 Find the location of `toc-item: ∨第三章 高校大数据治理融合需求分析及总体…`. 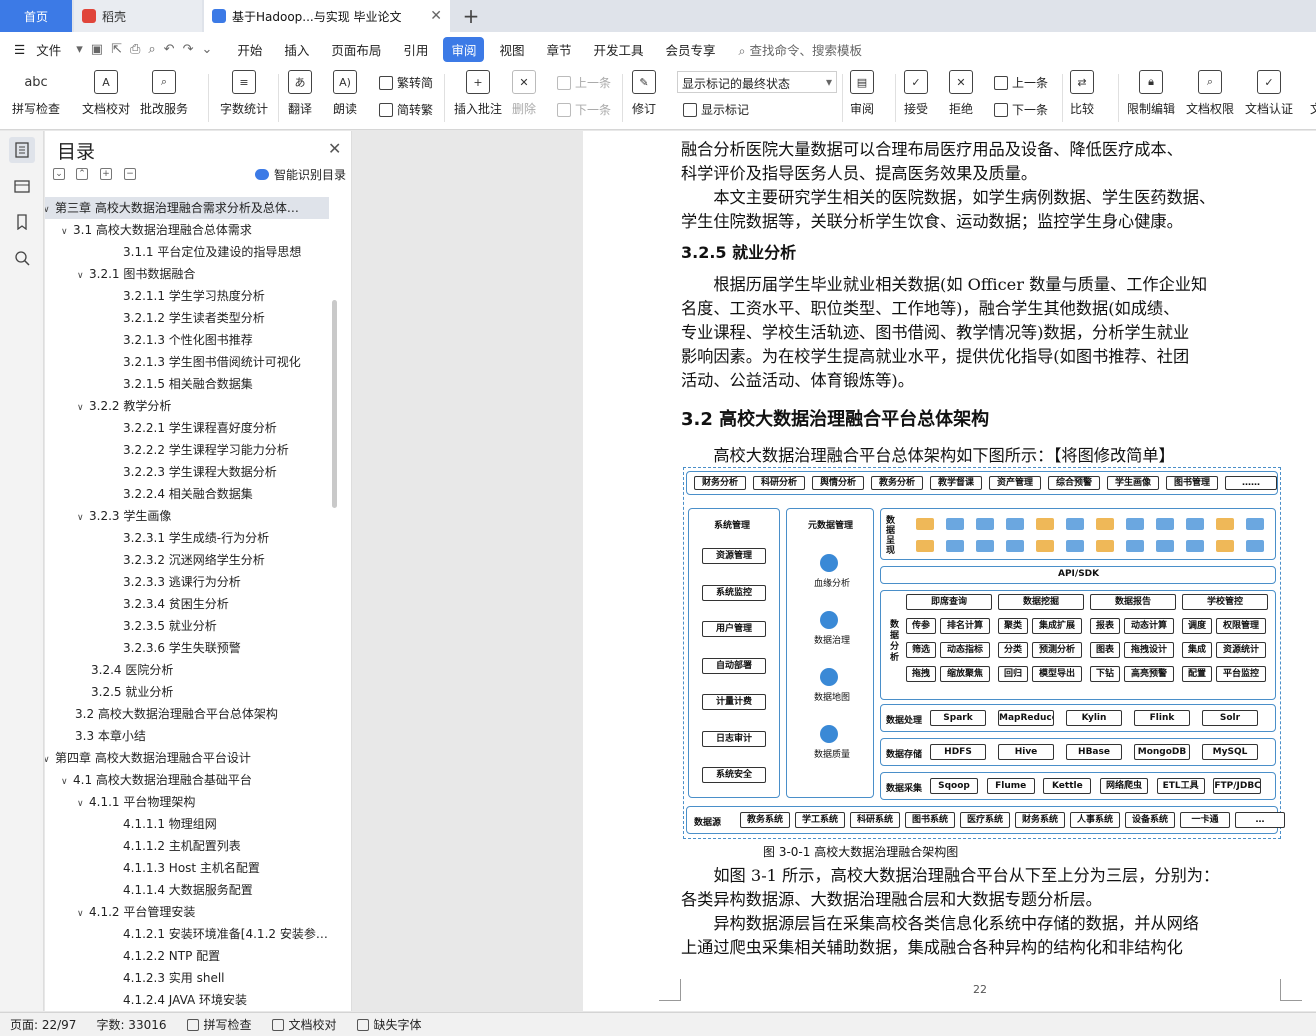

toc-item: ∨第三章 高校大数据治理融合需求分析及总体… is located at coordinates (187, 208).